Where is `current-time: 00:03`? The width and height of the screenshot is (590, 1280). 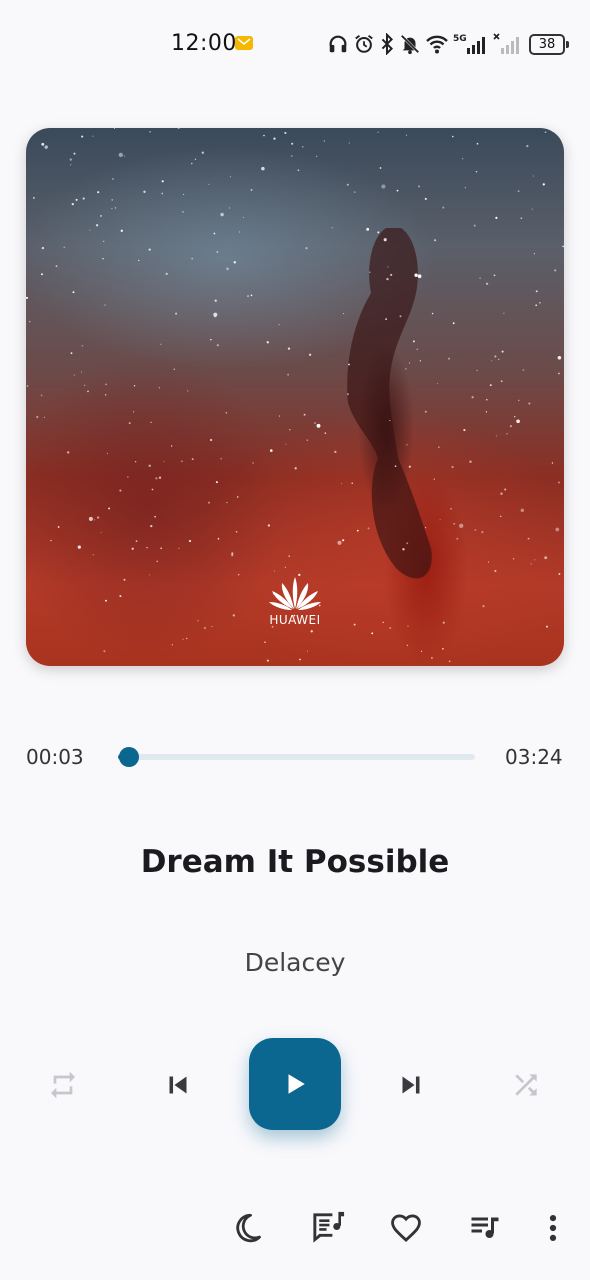
current-time: 00:03 is located at coordinates (55, 757).